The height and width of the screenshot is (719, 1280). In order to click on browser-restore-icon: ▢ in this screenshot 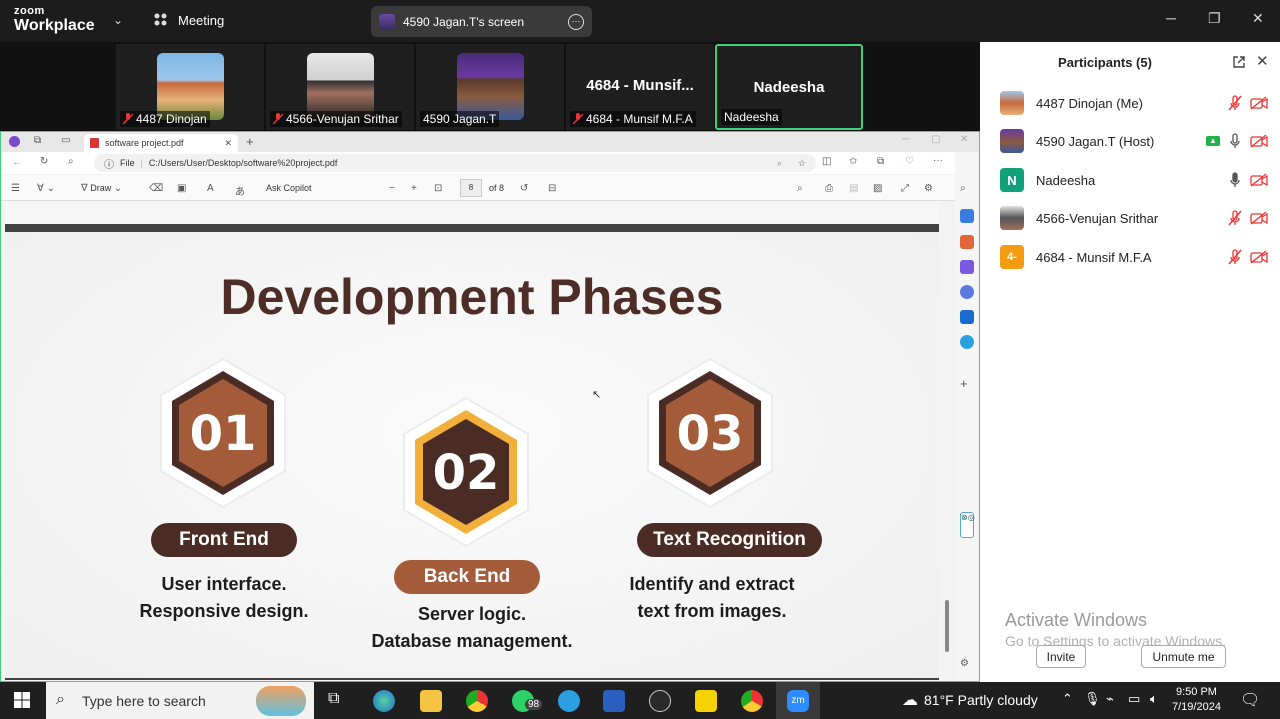, I will do `click(935, 139)`.